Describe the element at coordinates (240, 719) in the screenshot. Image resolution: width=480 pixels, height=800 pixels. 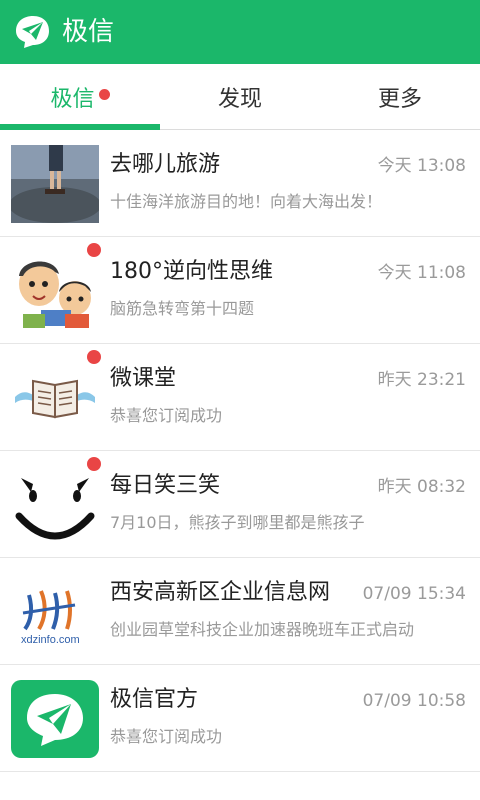
I see `list-item: 极信官方 07/09 10:58 恭喜您订阅成功` at that location.